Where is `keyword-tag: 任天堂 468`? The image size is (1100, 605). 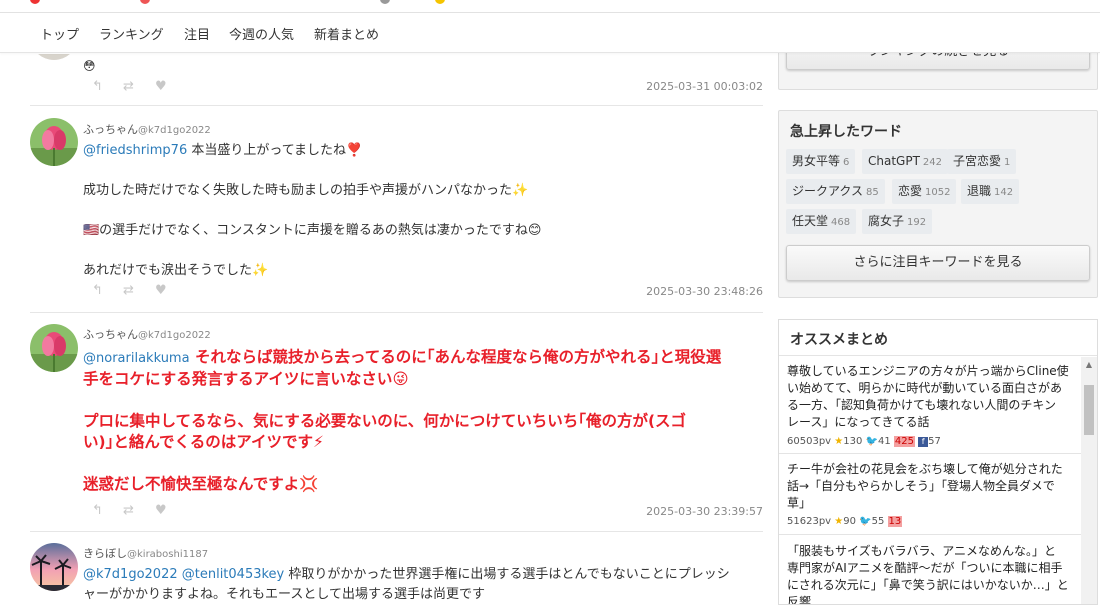
keyword-tag: 任天堂 468 is located at coordinates (821, 221).